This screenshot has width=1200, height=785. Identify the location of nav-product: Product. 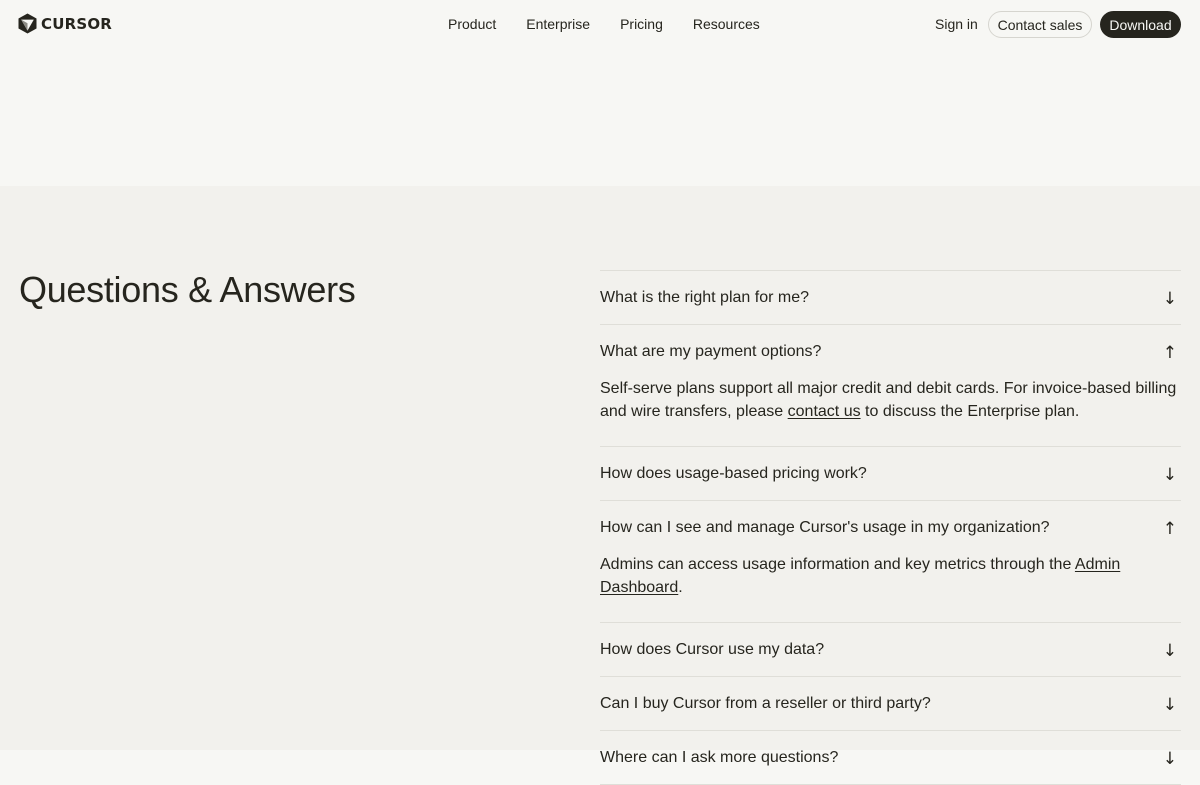
(472, 24).